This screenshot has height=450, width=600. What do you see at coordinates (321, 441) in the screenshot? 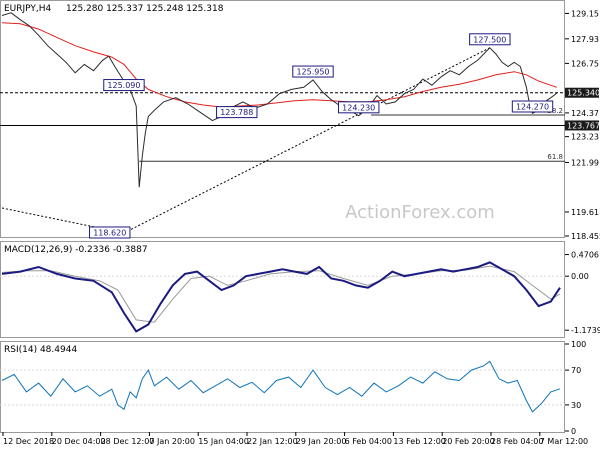
I see `x-axis-tick-label: 29 Jan 20:00` at bounding box center [321, 441].